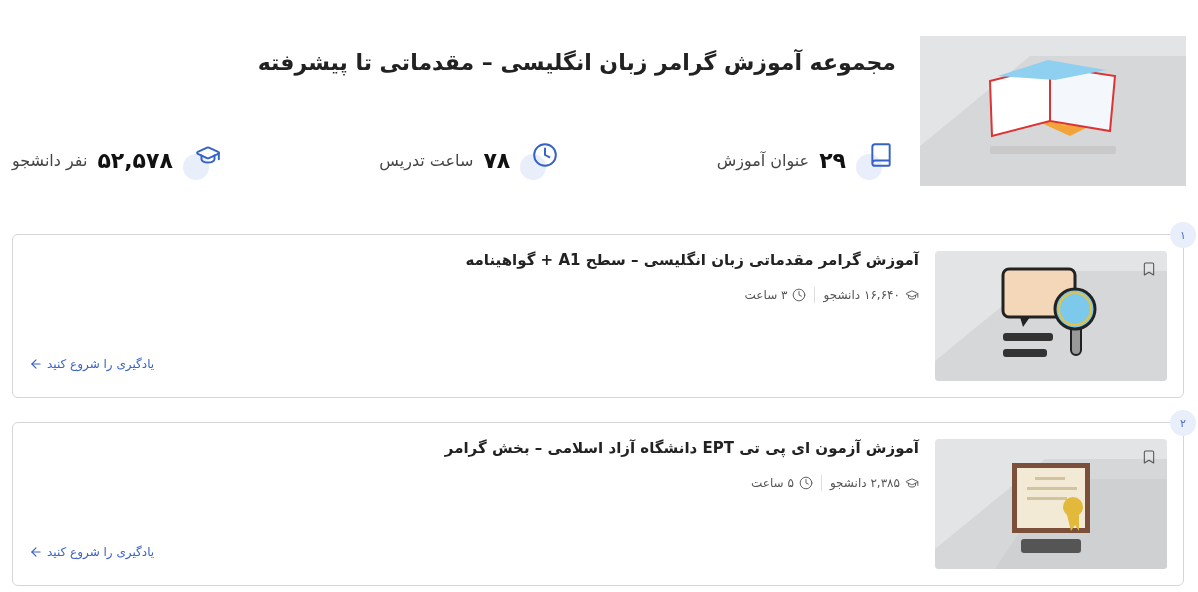  I want to click on stat-value: ۷۸, so click(497, 160).